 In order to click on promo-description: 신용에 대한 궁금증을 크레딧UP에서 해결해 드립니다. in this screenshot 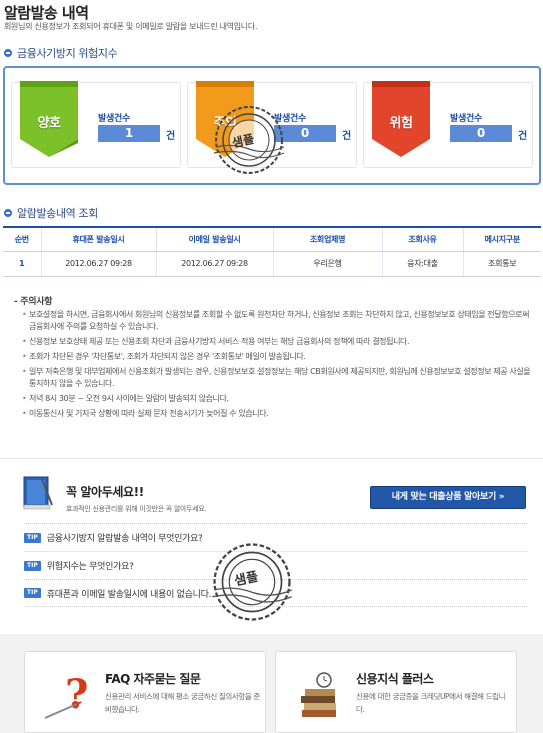, I will do `click(431, 703)`.